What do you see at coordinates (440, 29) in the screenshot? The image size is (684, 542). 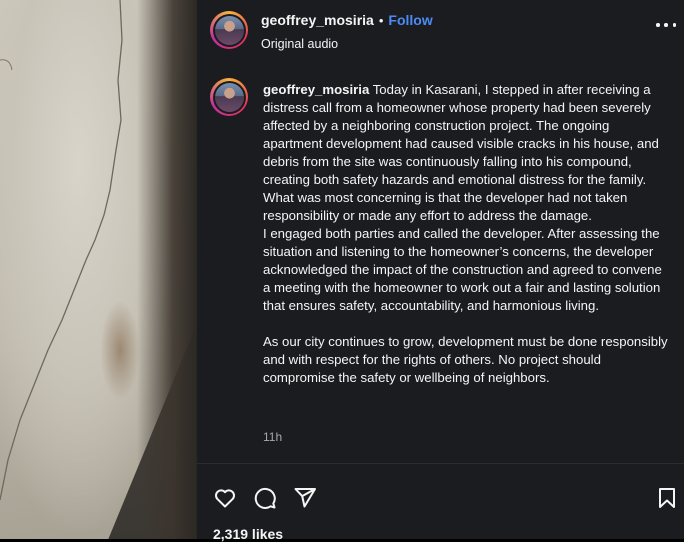 I see `post-header: geoffrey_mosiria • Follow Original audio` at bounding box center [440, 29].